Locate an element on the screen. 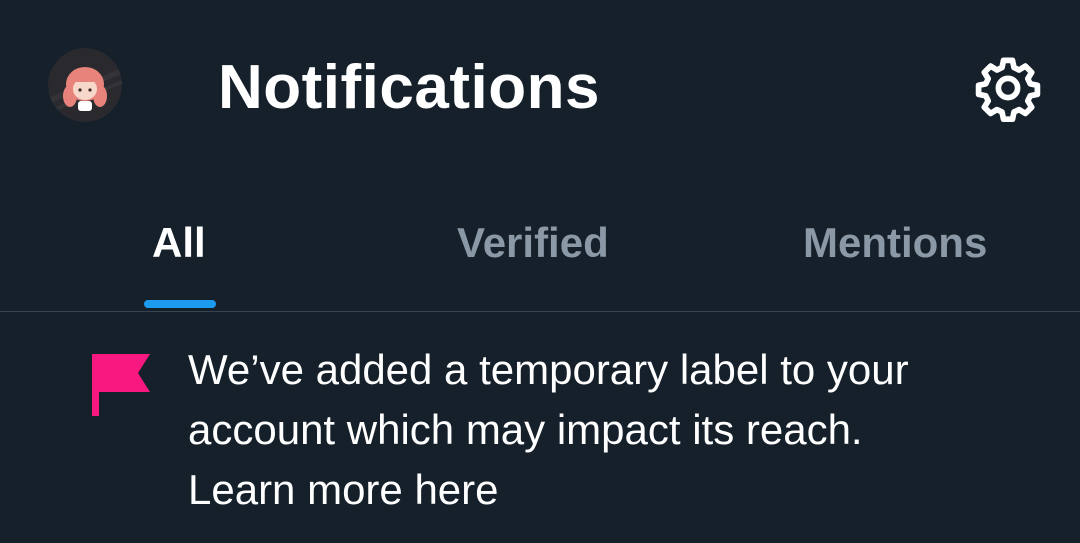  profile-avatar is located at coordinates (85, 85).